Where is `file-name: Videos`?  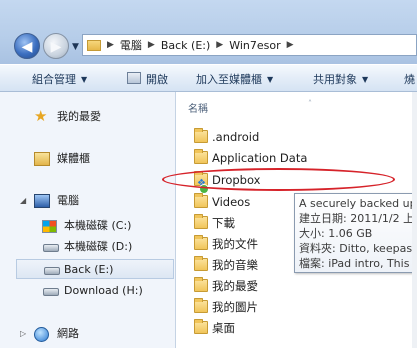 file-name: Videos is located at coordinates (231, 202).